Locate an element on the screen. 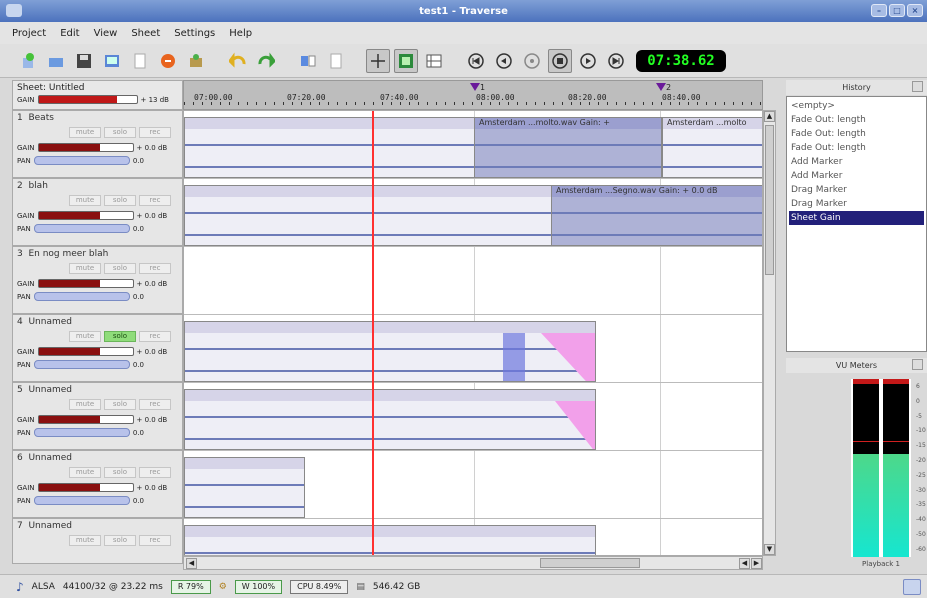  status-info-button is located at coordinates (912, 587).